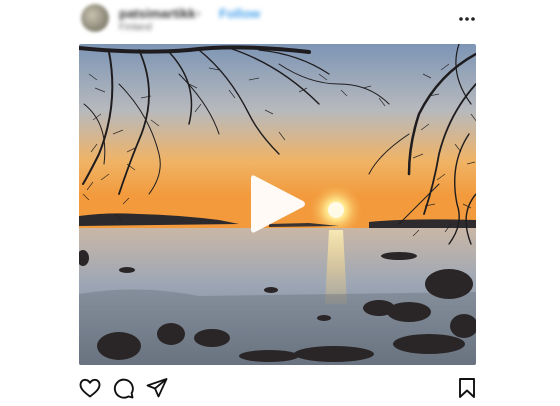  I want to click on more-dots-icon, so click(467, 19).